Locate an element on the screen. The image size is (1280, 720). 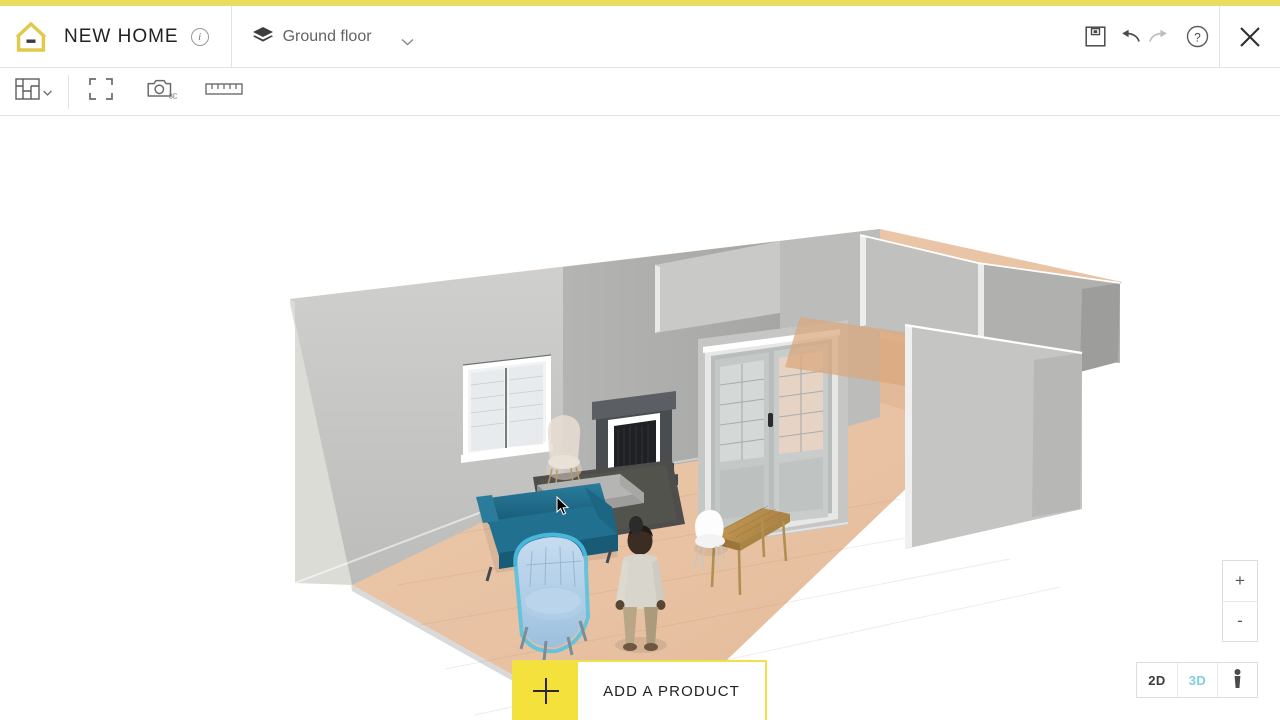
zoom-controls: + - is located at coordinates (1240, 601).